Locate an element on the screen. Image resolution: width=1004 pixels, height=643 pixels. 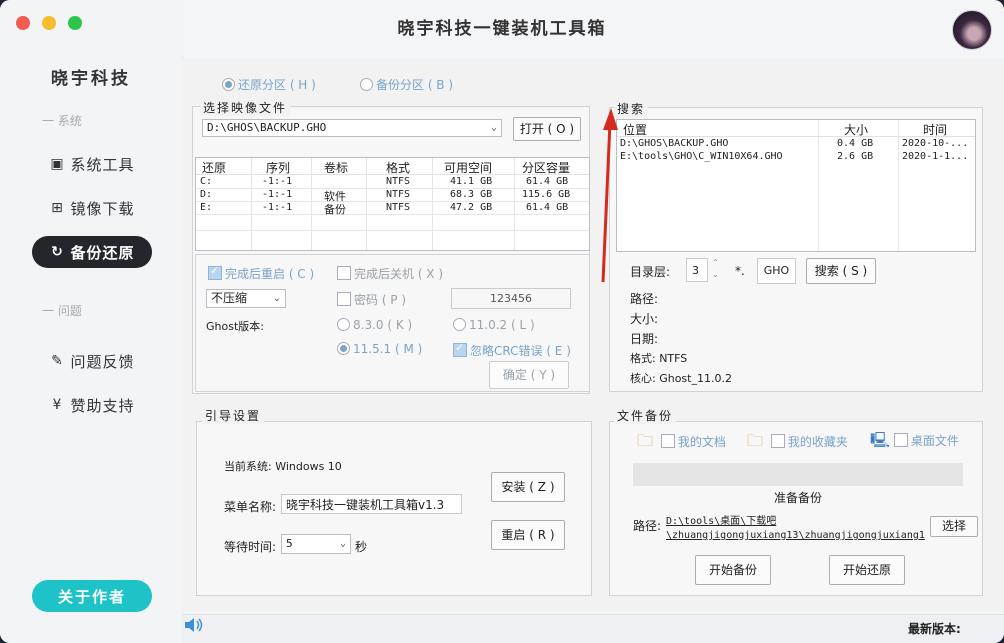
confirm-button: 确定 ( Y ) is located at coordinates (529, 375).